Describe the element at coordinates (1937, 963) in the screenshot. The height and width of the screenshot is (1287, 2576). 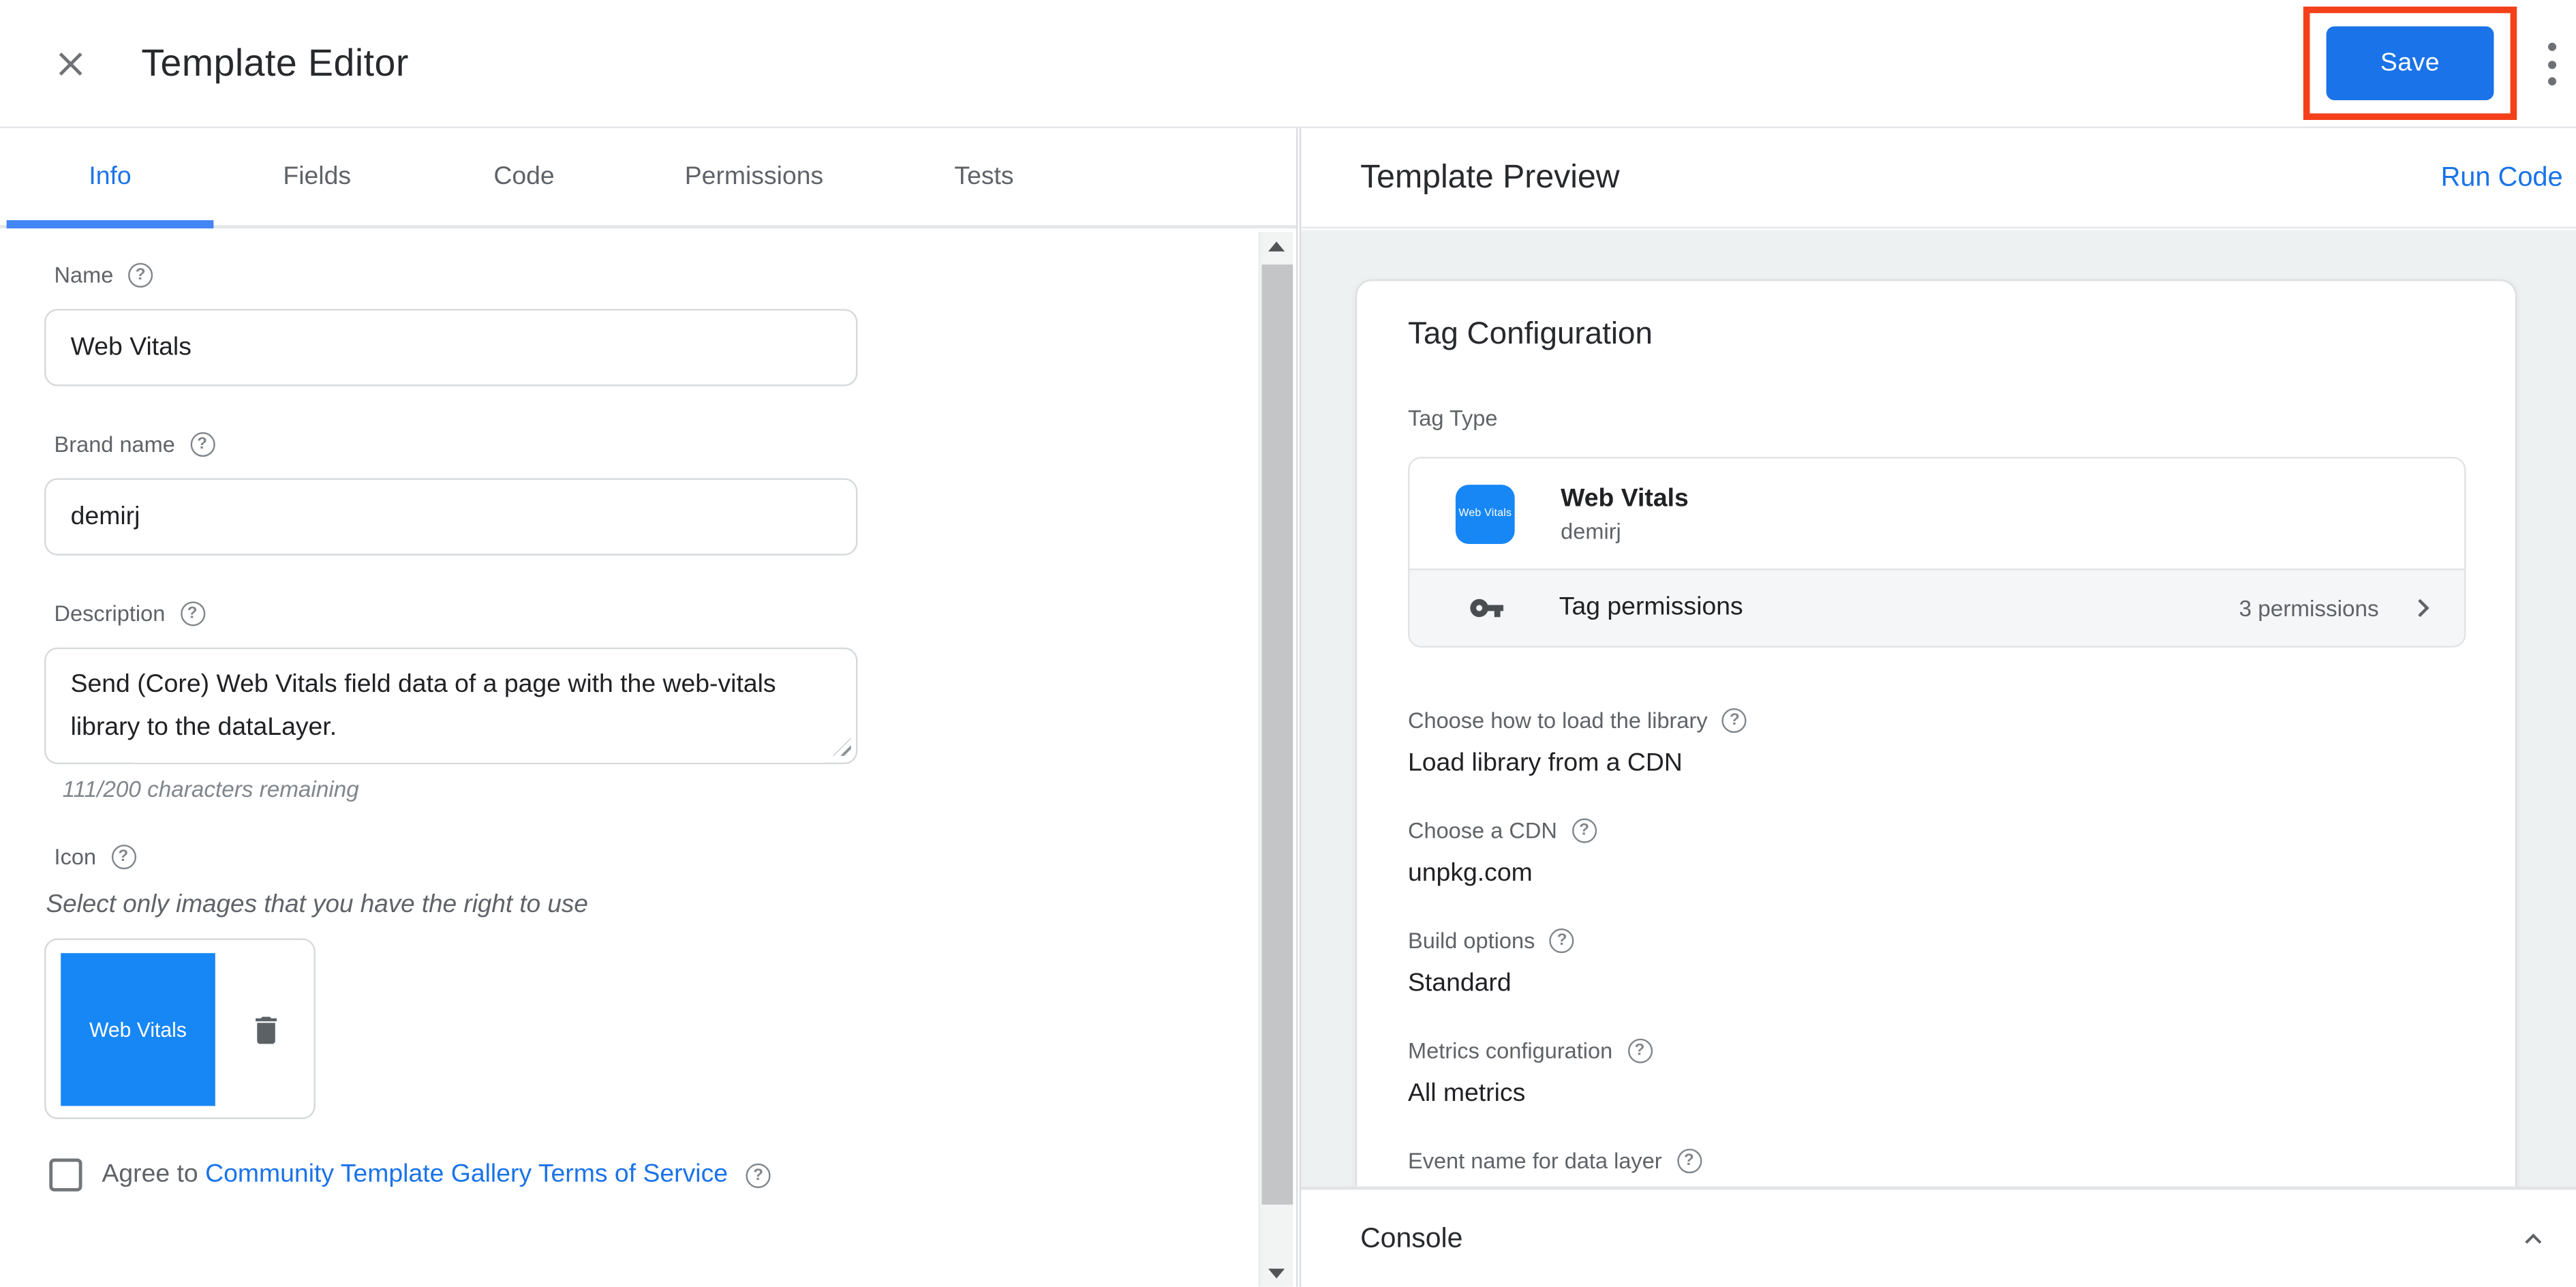
I see `property-build-options: Build options Standard` at that location.